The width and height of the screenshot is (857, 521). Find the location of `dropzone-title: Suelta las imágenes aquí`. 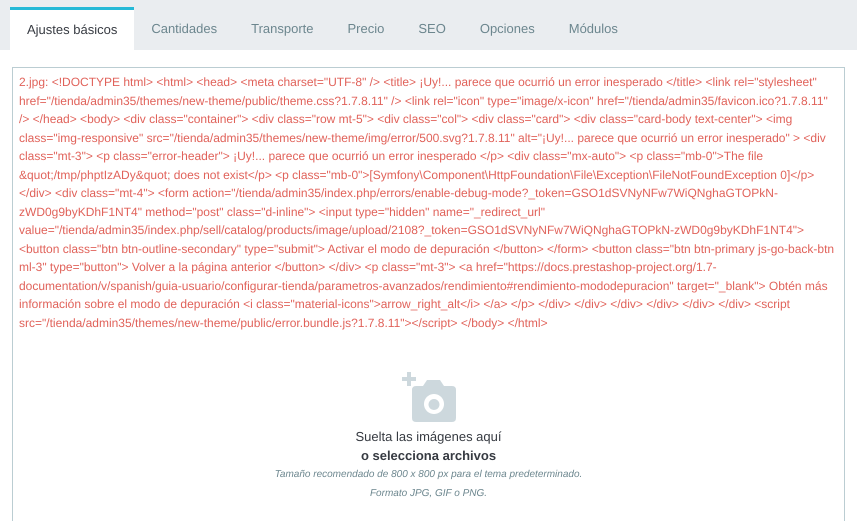

dropzone-title: Suelta las imágenes aquí is located at coordinates (429, 437).